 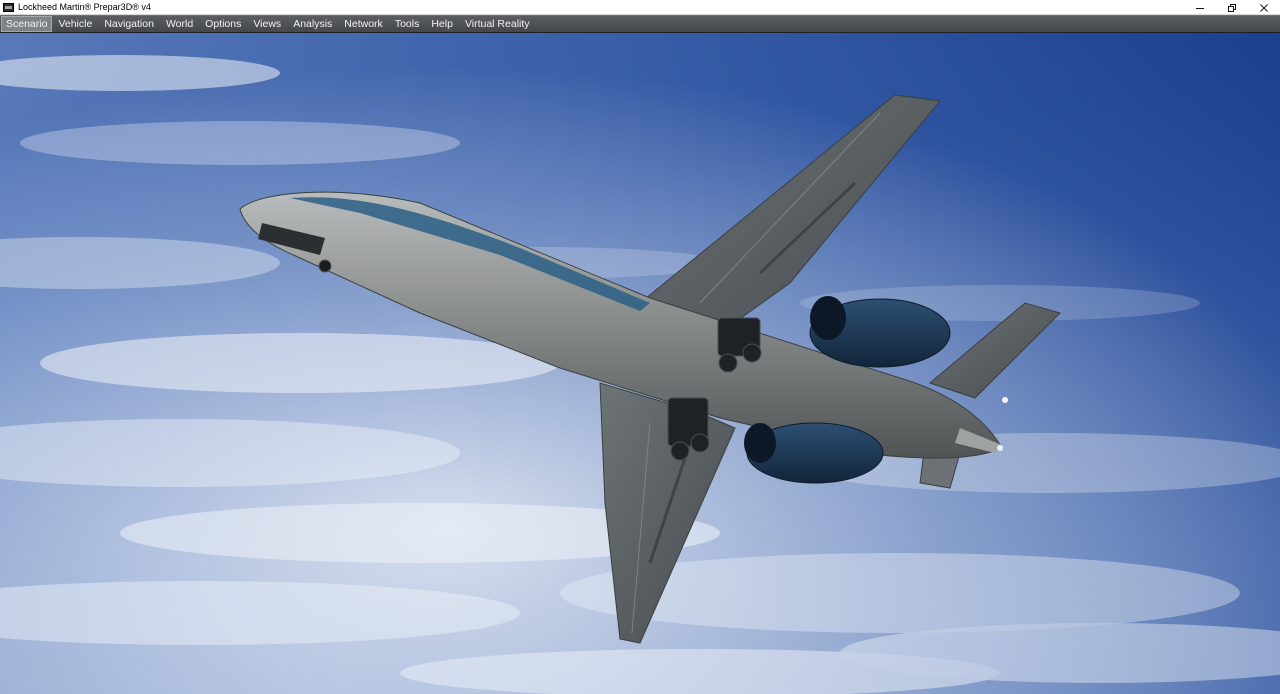 I want to click on menu-tools: Tools, so click(x=407, y=24).